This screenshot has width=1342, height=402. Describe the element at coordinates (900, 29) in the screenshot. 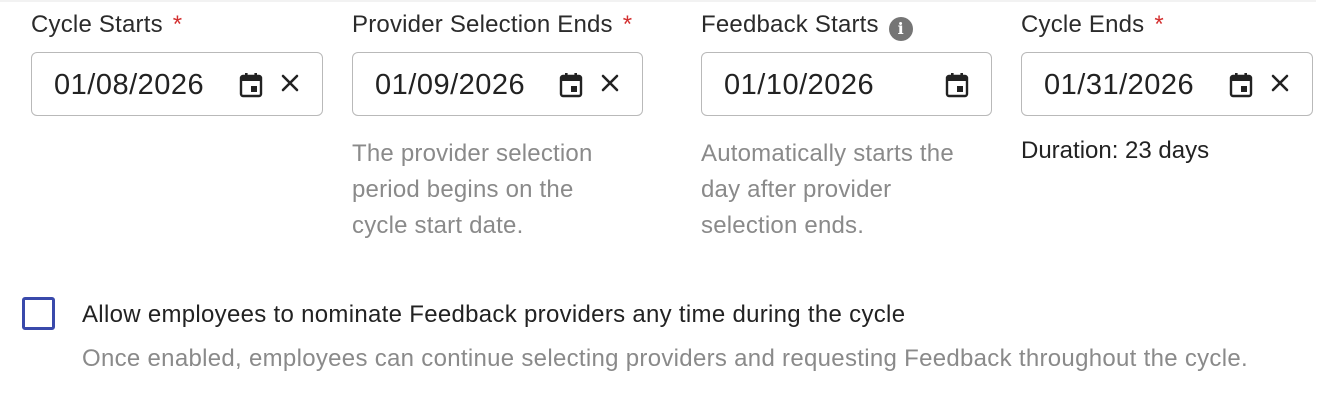

I see `info-icon: i` at that location.